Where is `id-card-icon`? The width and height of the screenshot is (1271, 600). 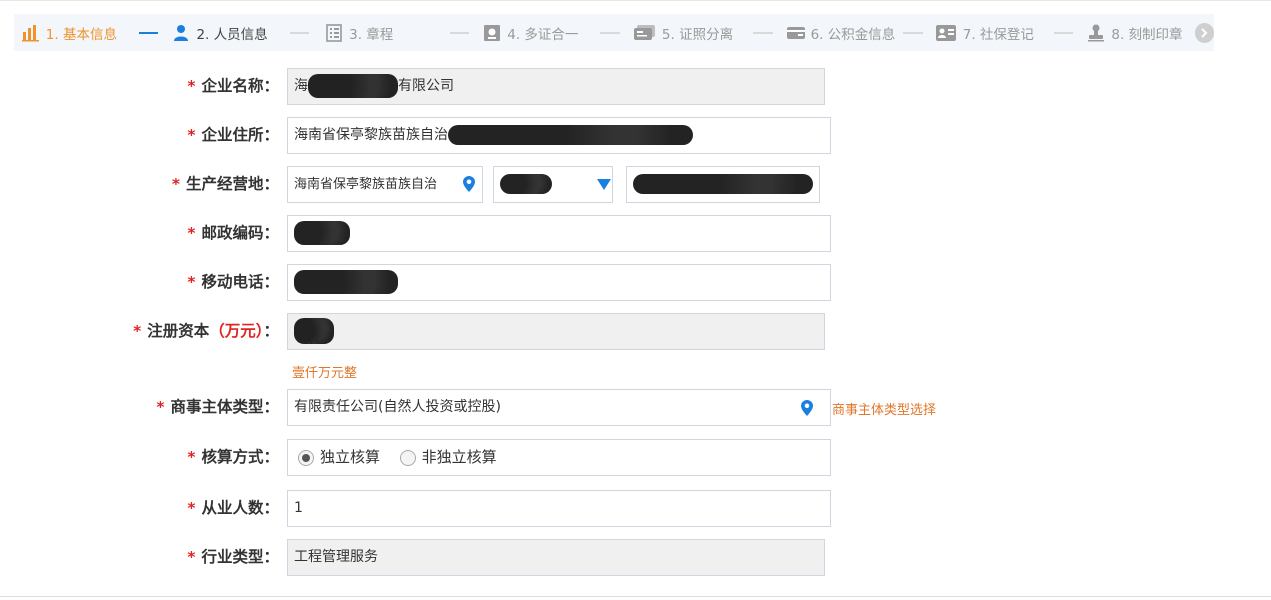 id-card-icon is located at coordinates (946, 33).